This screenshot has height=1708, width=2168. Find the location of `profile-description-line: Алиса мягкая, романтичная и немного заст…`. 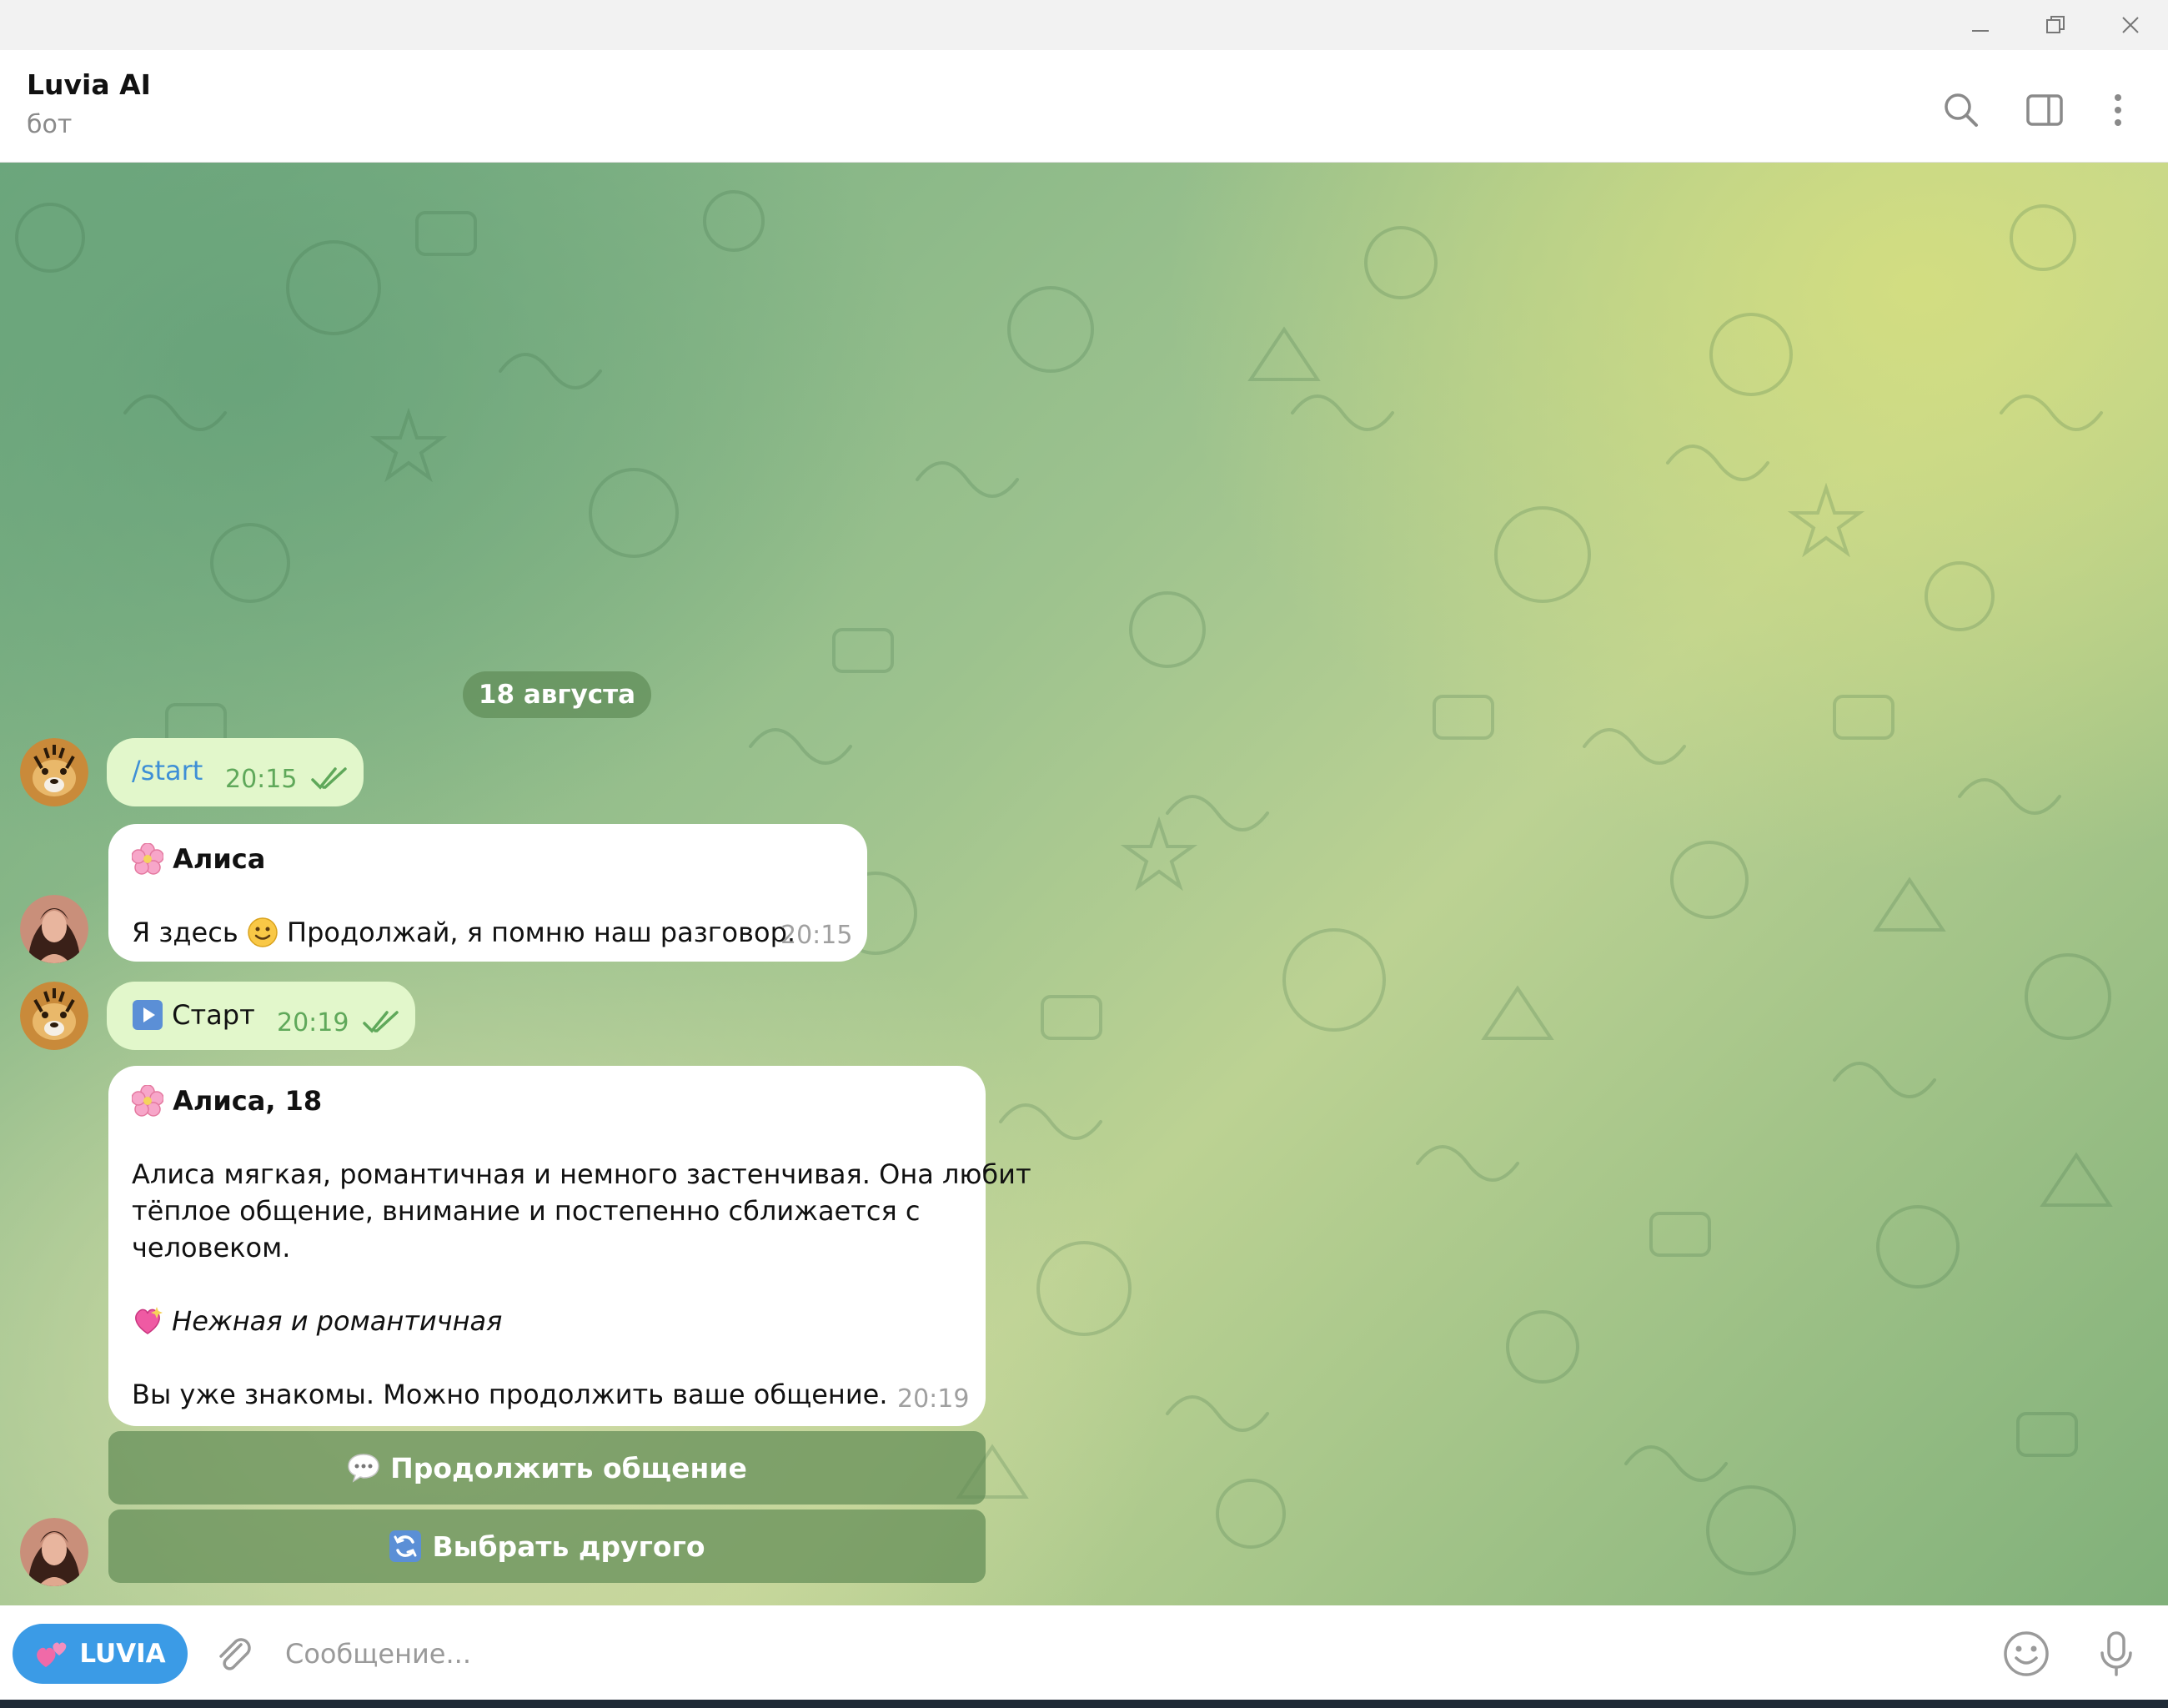

profile-description-line: Алиса мягкая, романтичная и немного заст… is located at coordinates (581, 1174).